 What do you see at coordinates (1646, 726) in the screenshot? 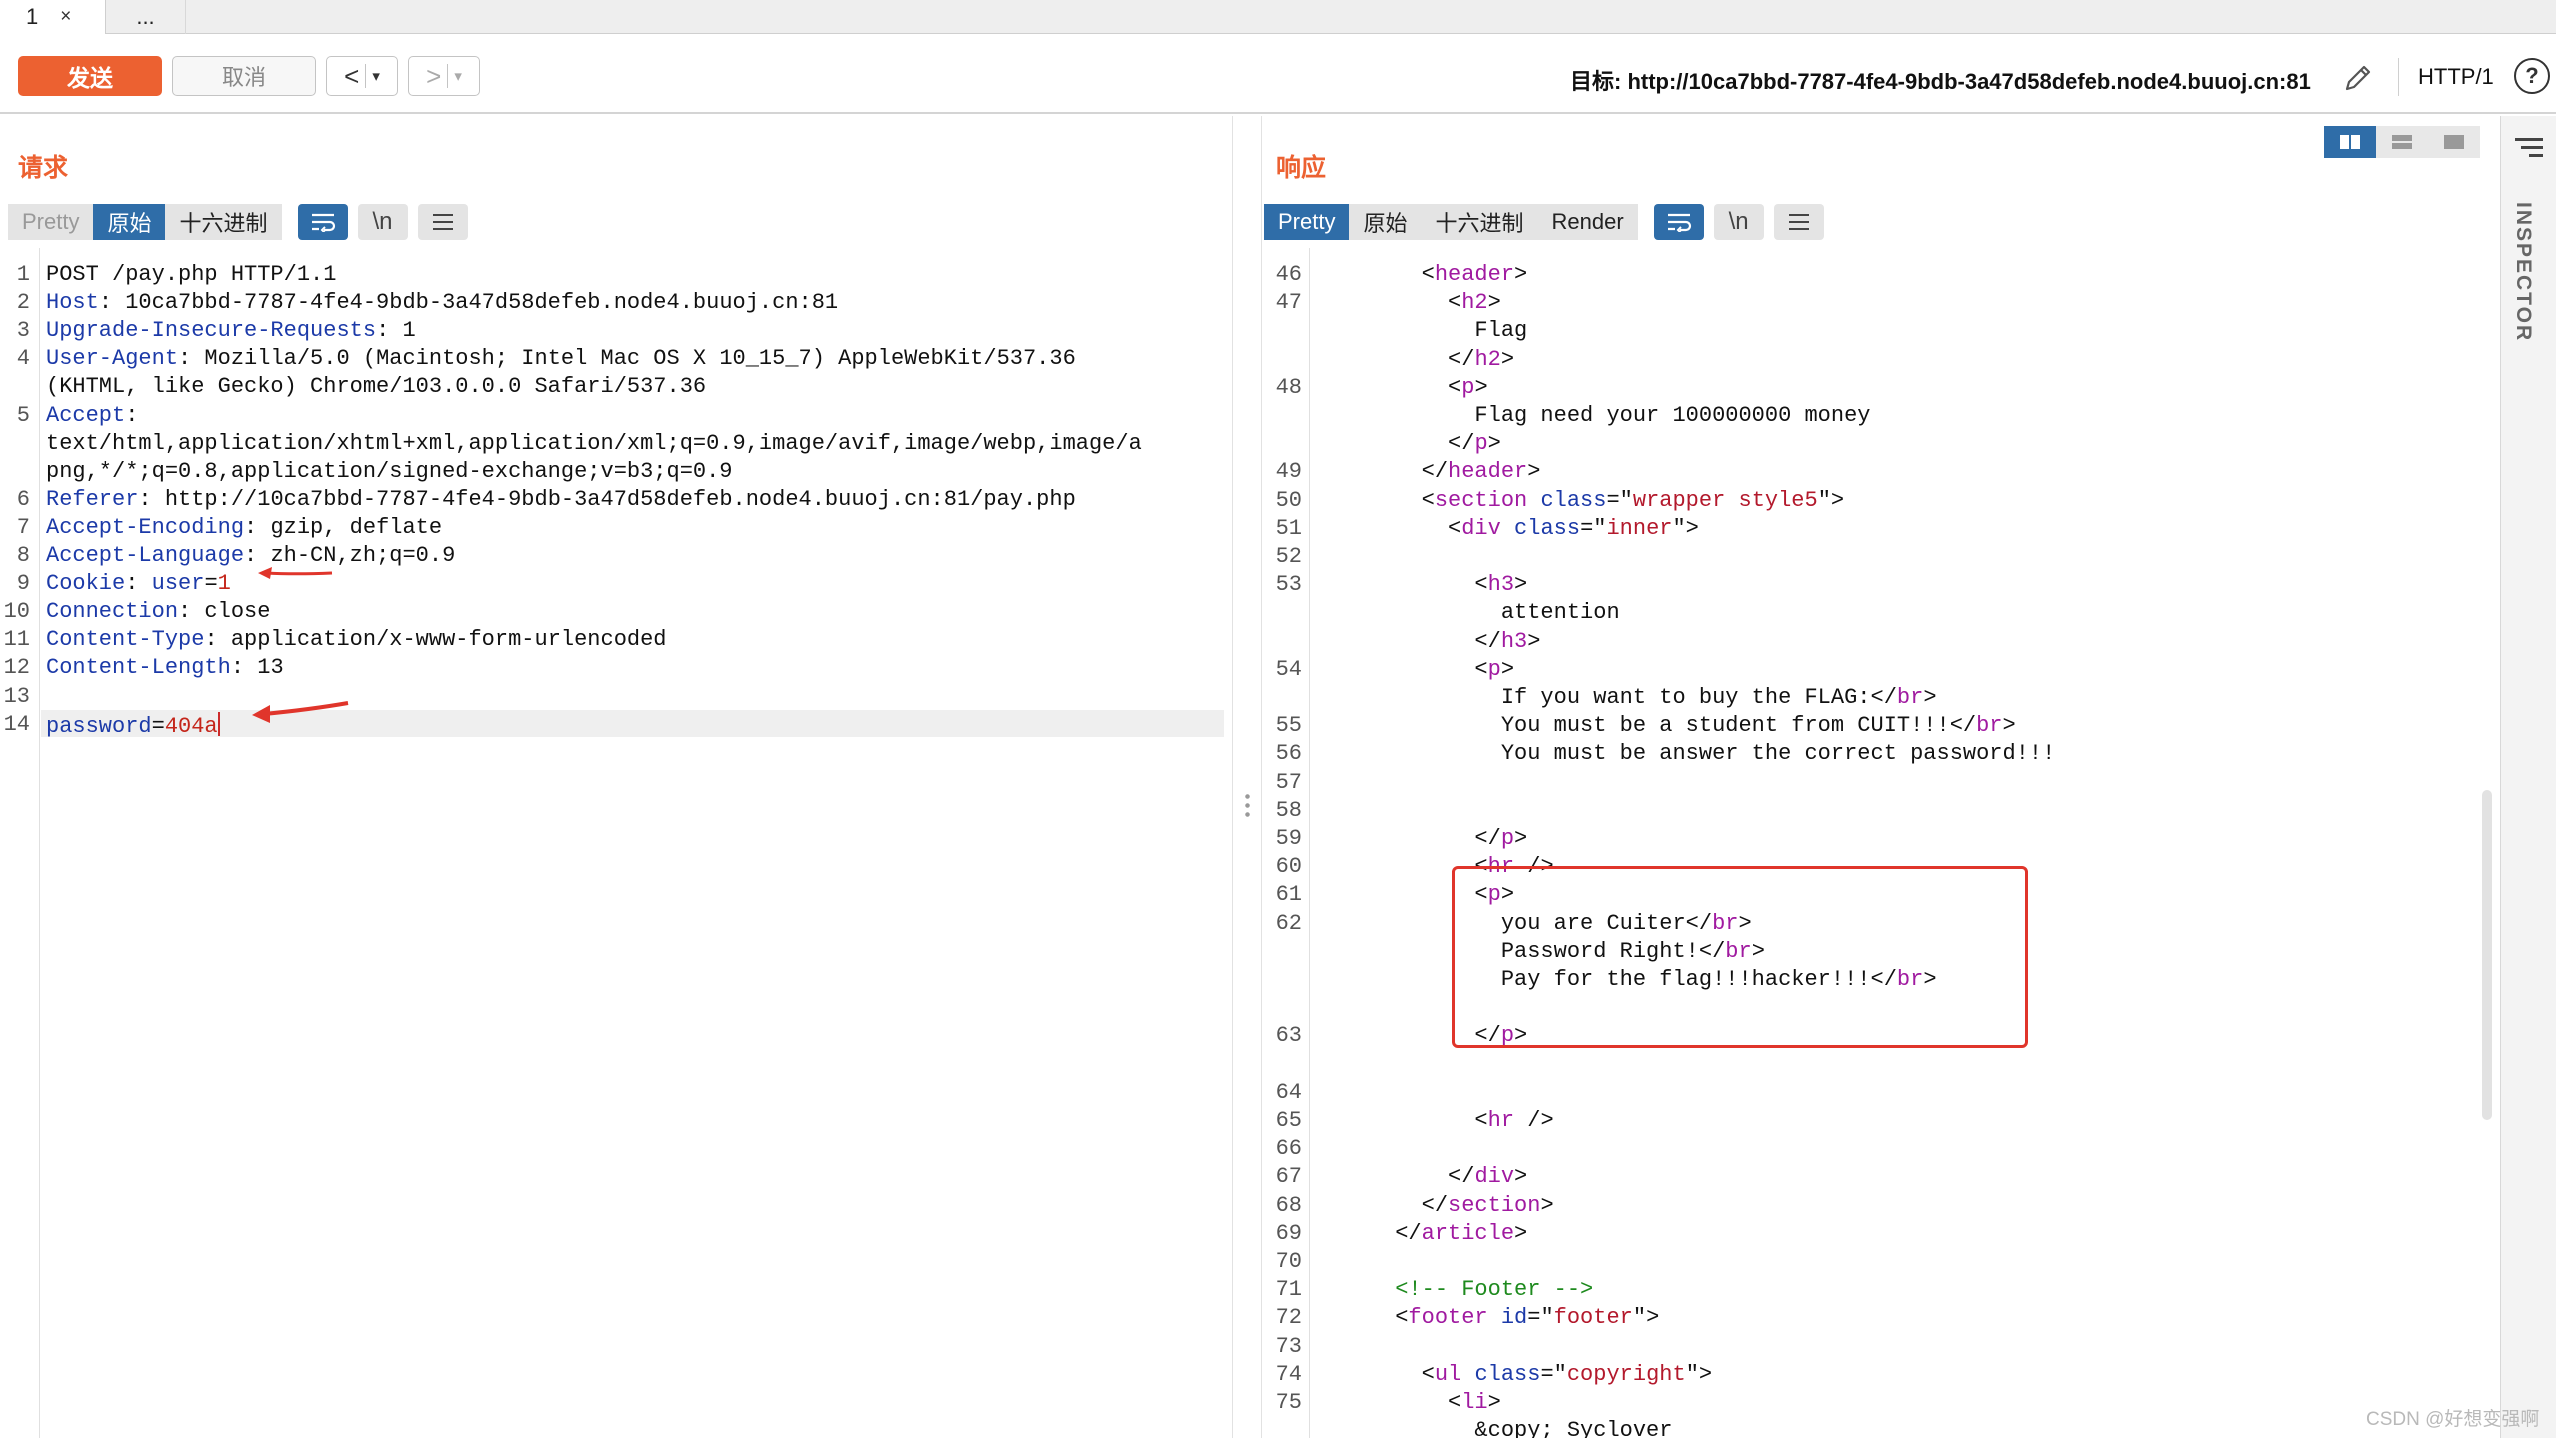
I see `code-token: You must be a student from CUIT!!!</` at bounding box center [1646, 726].